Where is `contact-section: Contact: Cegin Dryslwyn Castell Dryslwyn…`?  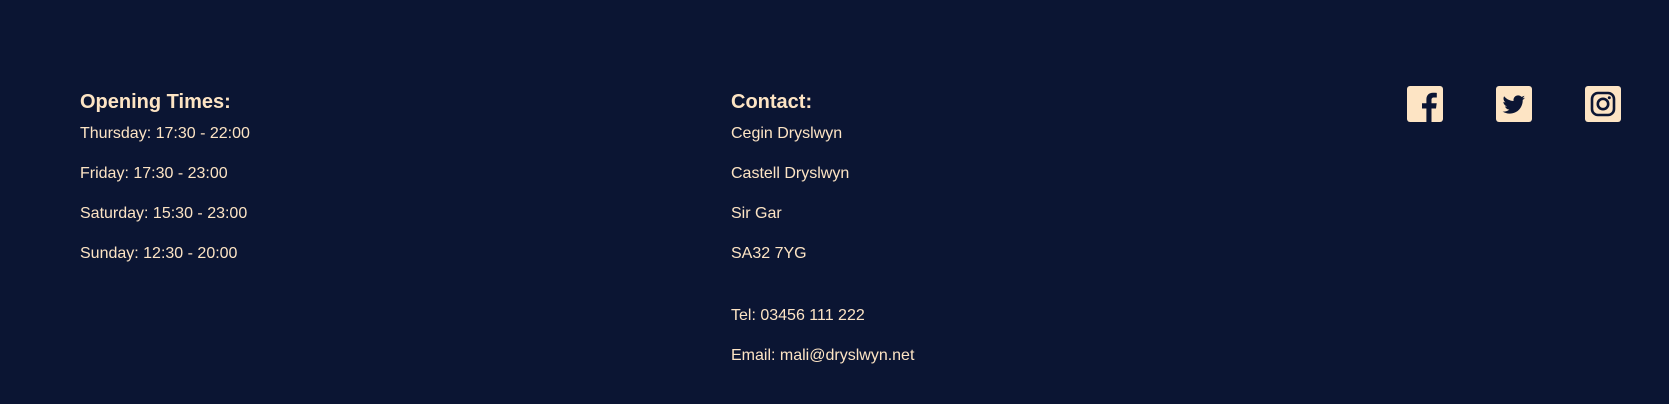 contact-section: Contact: Cegin Dryslwyn Castell Dryslwyn… is located at coordinates (822, 238).